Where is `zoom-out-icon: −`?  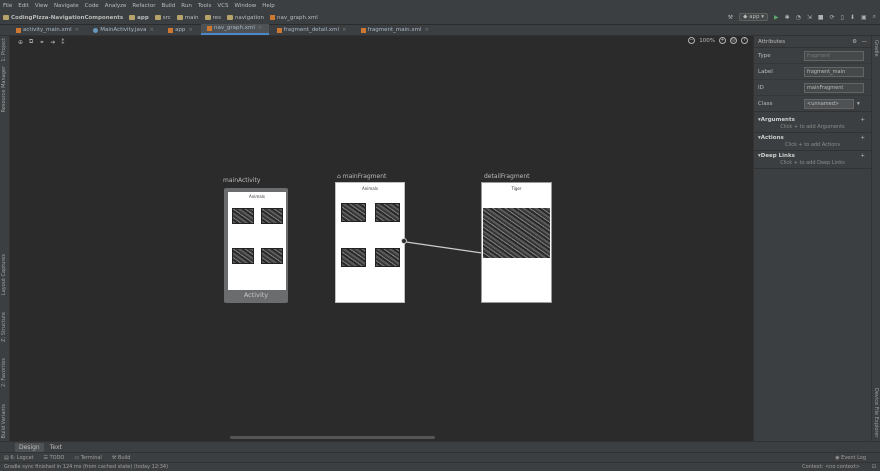
zoom-out-icon: − is located at coordinates (692, 40).